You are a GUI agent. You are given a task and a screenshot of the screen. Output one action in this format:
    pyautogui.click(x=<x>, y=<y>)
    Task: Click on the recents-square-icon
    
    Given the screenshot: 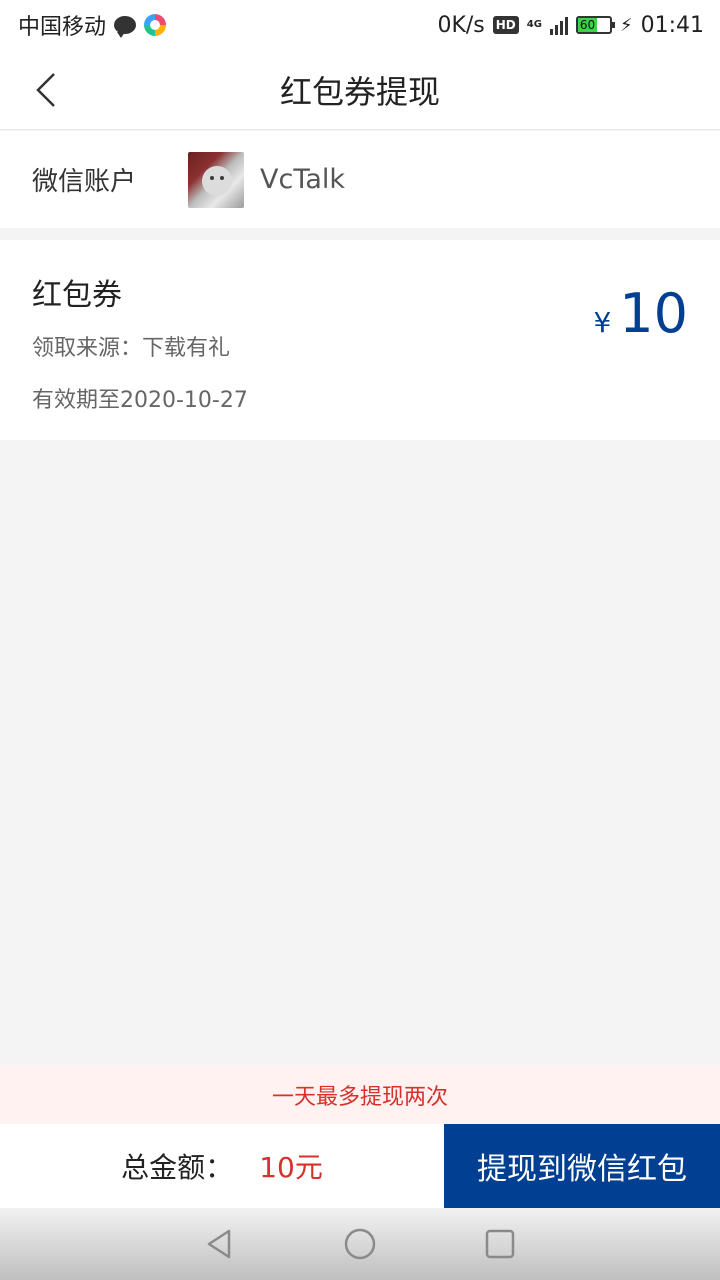 What is the action you would take?
    pyautogui.click(x=500, y=1244)
    